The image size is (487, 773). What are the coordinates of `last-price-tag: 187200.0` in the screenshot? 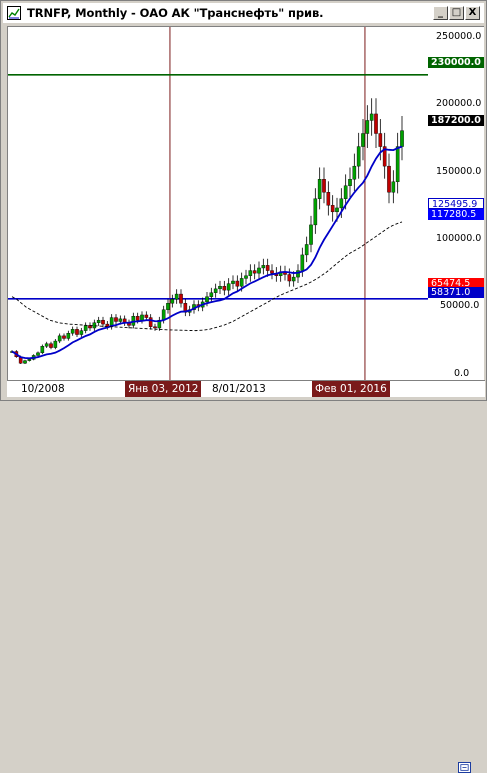 It's located at (456, 120).